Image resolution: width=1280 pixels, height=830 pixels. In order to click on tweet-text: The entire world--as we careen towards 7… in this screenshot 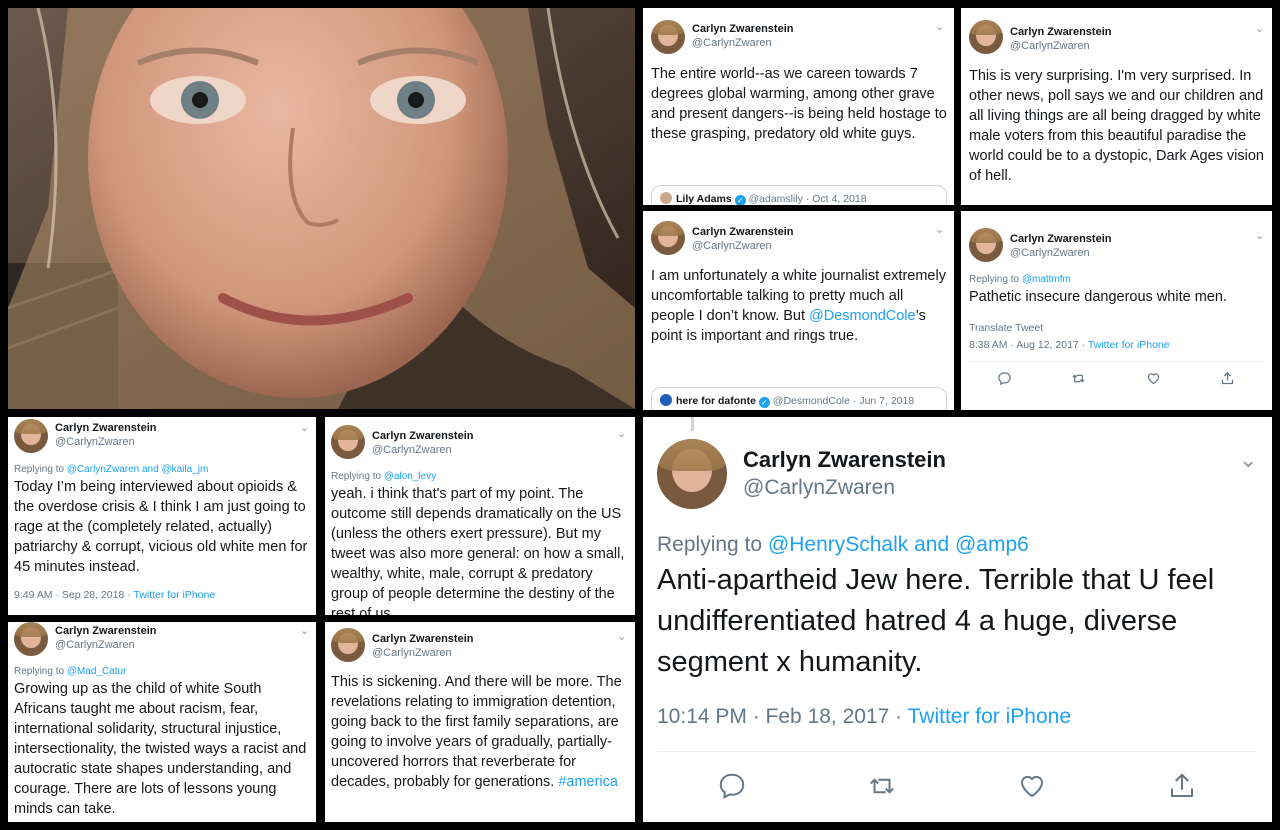, I will do `click(799, 104)`.